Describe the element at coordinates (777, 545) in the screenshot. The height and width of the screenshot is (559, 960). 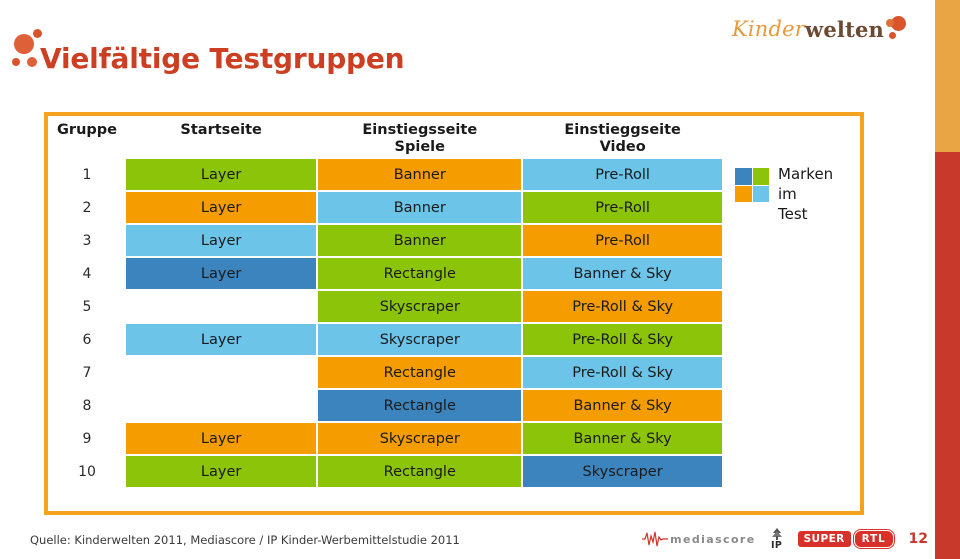
I see `ip-label: IP` at that location.